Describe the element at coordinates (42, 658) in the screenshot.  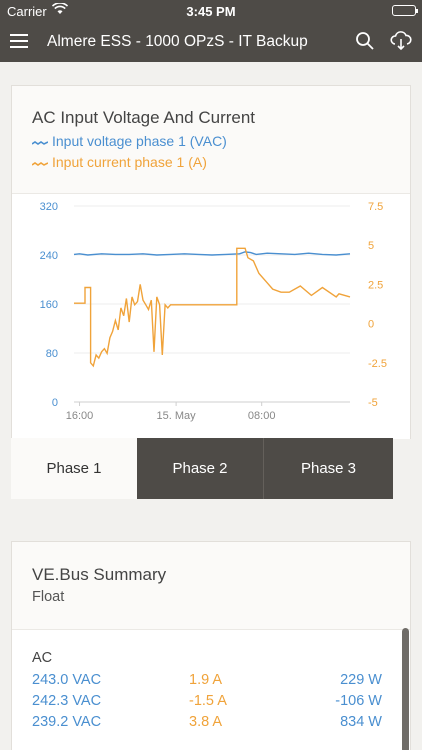
I see `ac-section-label: AC` at that location.